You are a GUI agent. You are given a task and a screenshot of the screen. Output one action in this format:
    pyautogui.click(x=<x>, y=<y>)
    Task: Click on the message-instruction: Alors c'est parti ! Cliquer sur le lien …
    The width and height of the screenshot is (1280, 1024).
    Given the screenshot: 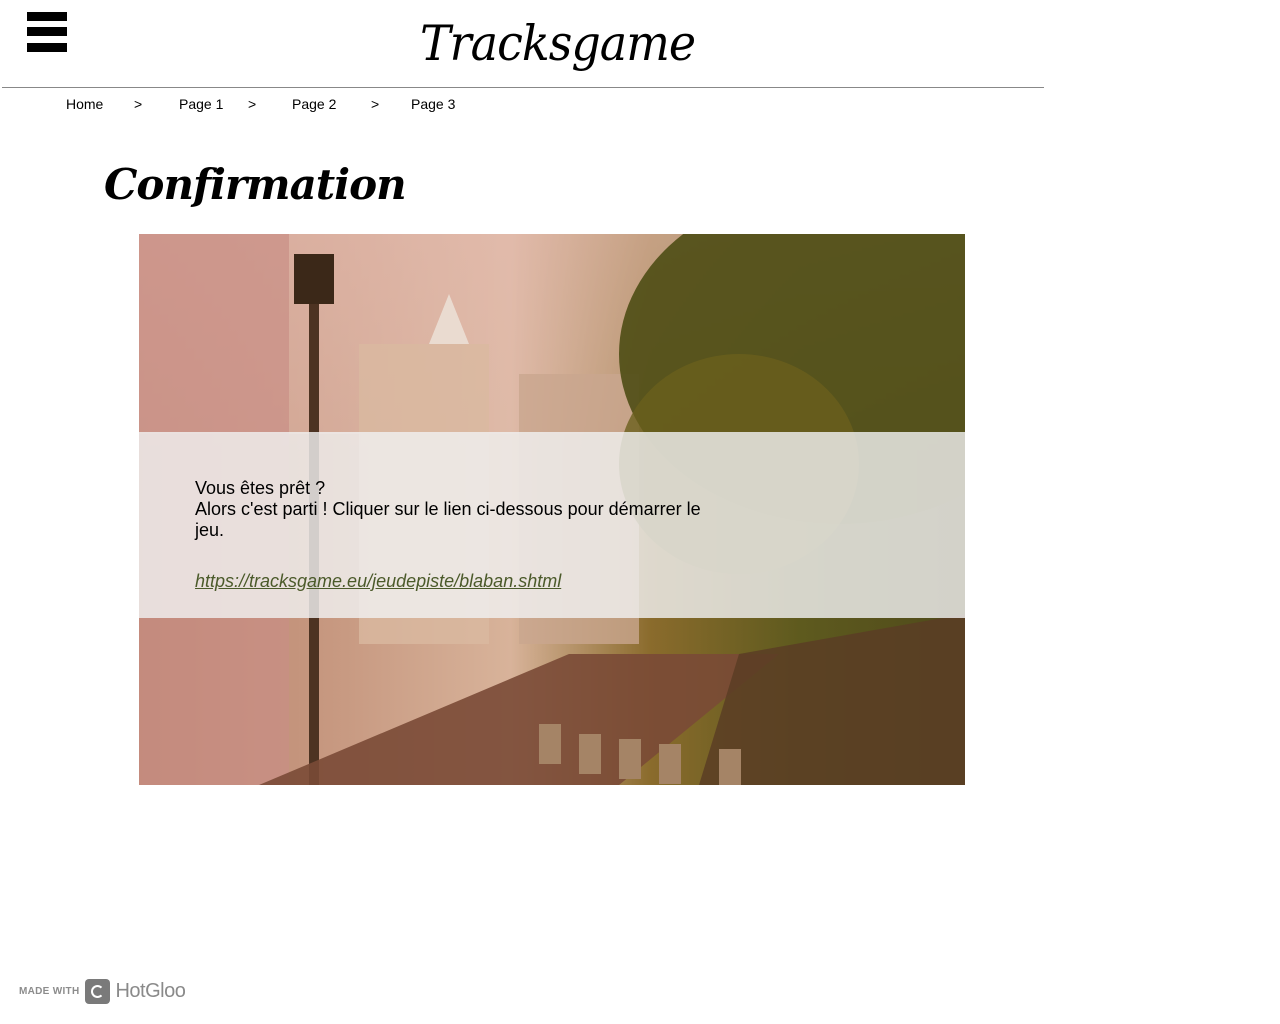 What is the action you would take?
    pyautogui.click(x=448, y=519)
    